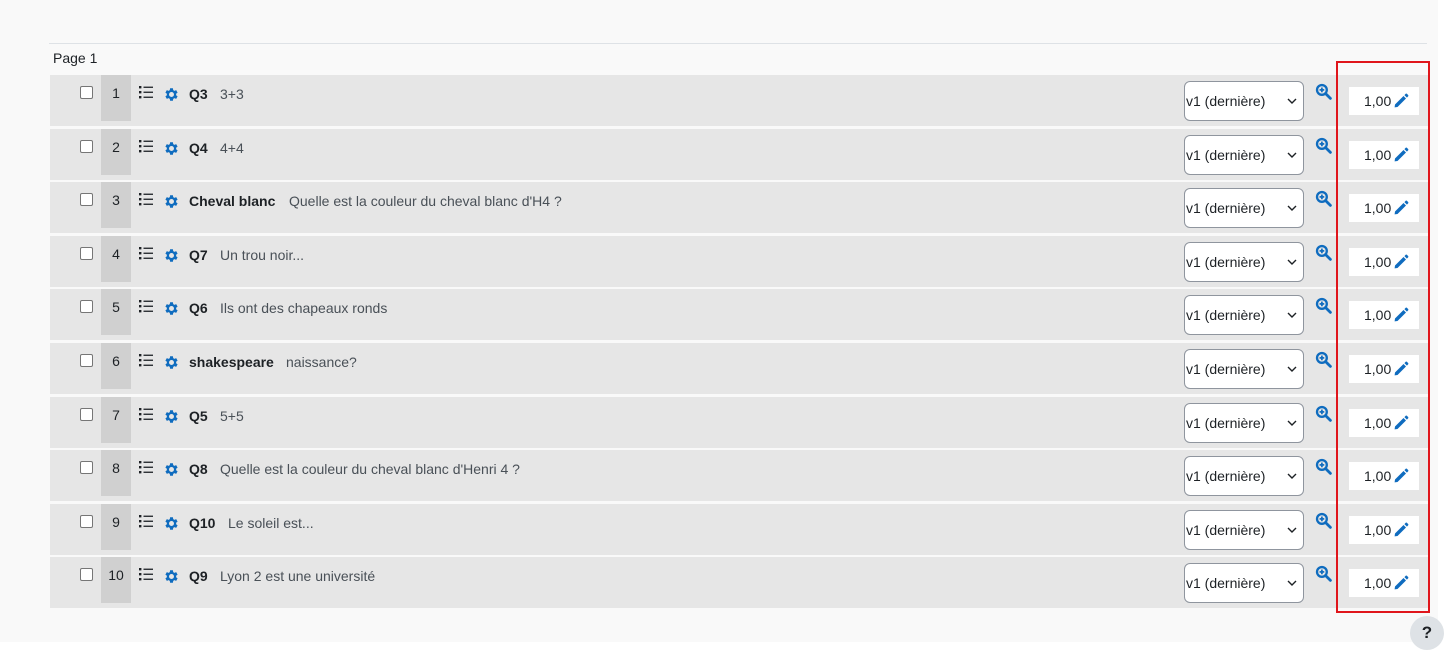  What do you see at coordinates (198, 94) in the screenshot?
I see `question-name: Q3` at bounding box center [198, 94].